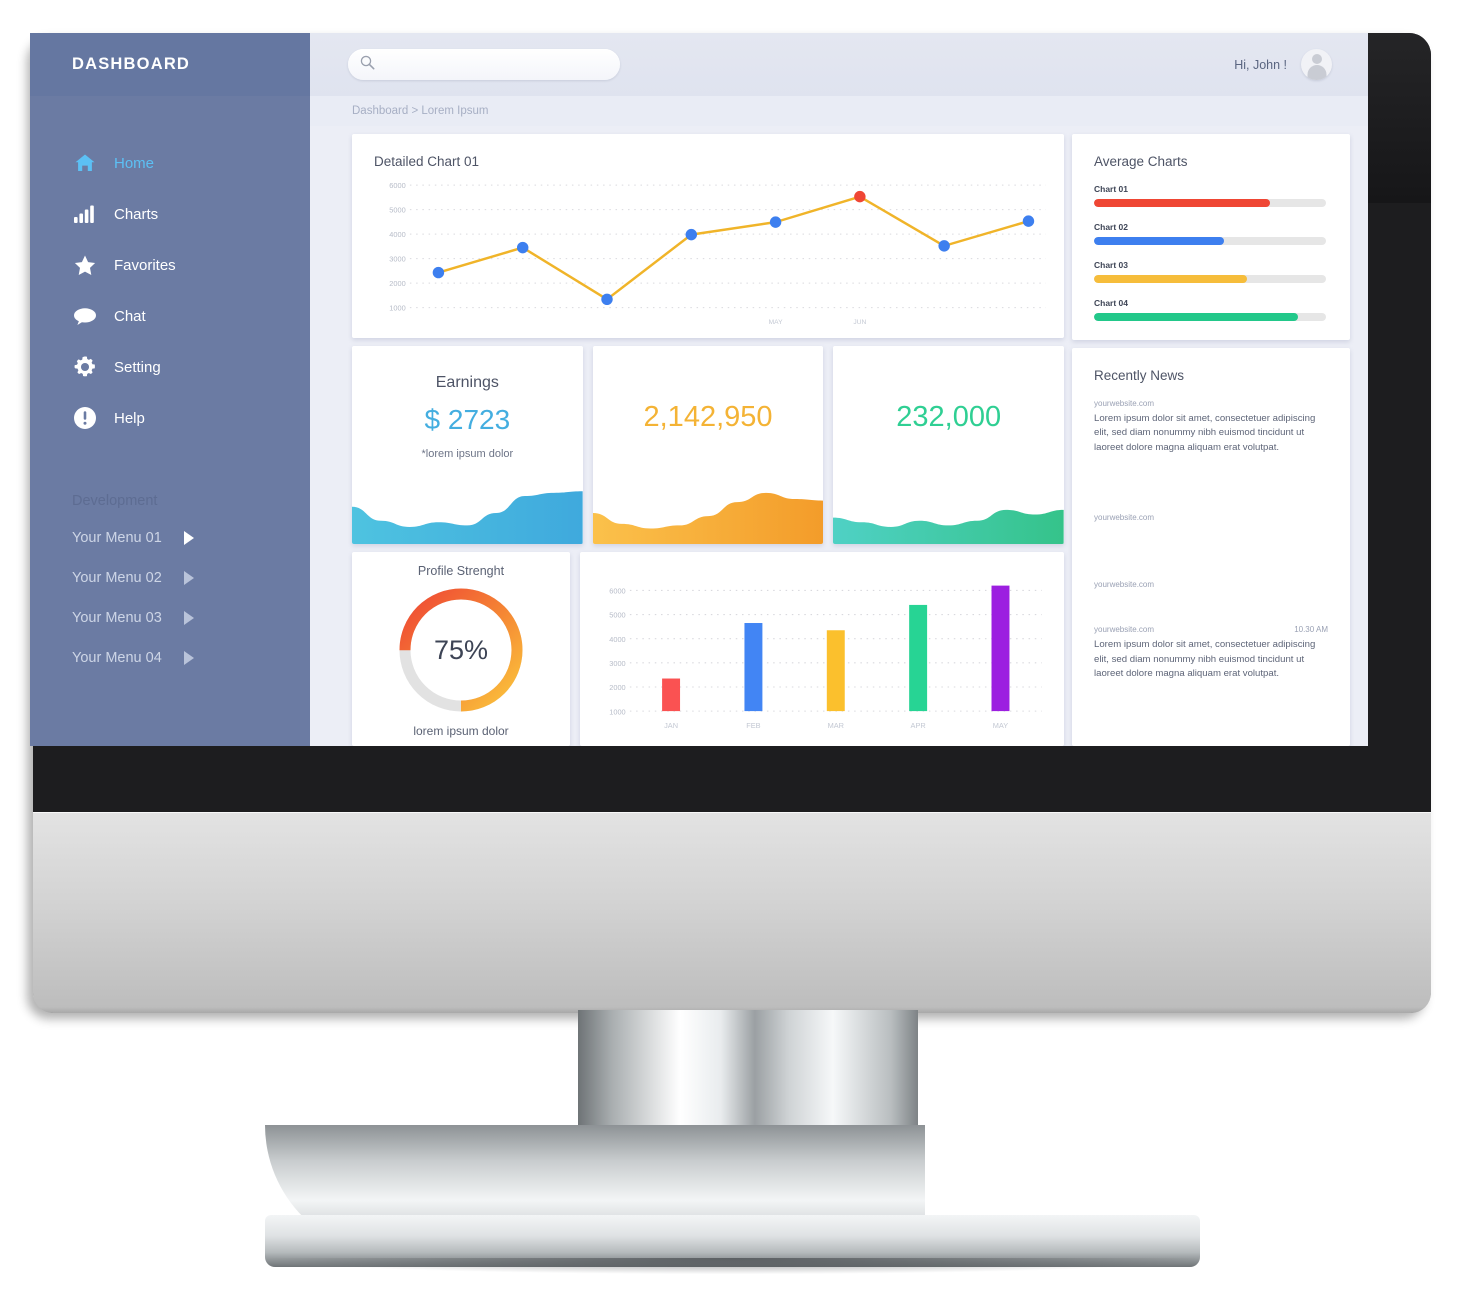 Image resolution: width=1464 pixels, height=1304 pixels. Describe the element at coordinates (85, 316) in the screenshot. I see `chat-bubble-icon` at that location.